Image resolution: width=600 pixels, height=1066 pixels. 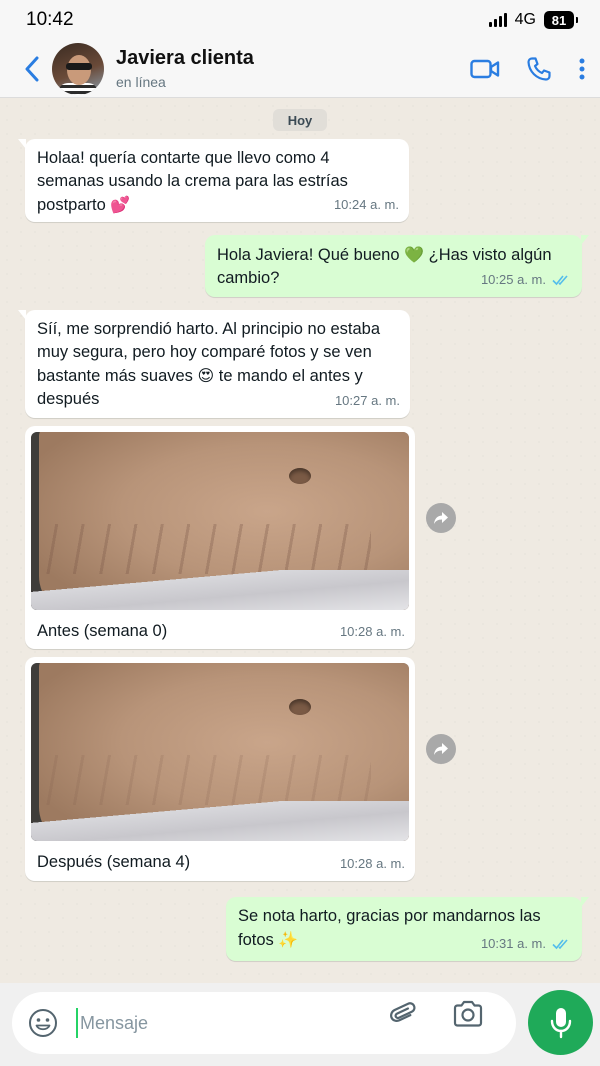 I want to click on message-time: 10:24 a. m., so click(x=366, y=204).